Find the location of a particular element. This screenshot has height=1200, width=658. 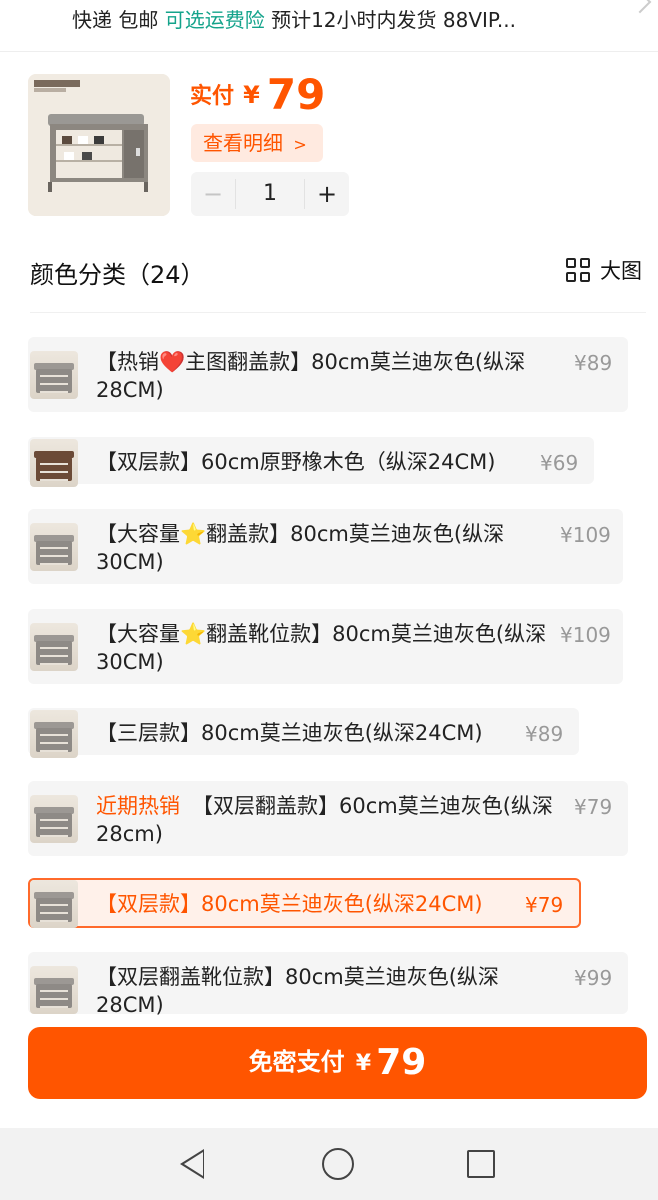

price-currency: ¥ is located at coordinates (251, 95).